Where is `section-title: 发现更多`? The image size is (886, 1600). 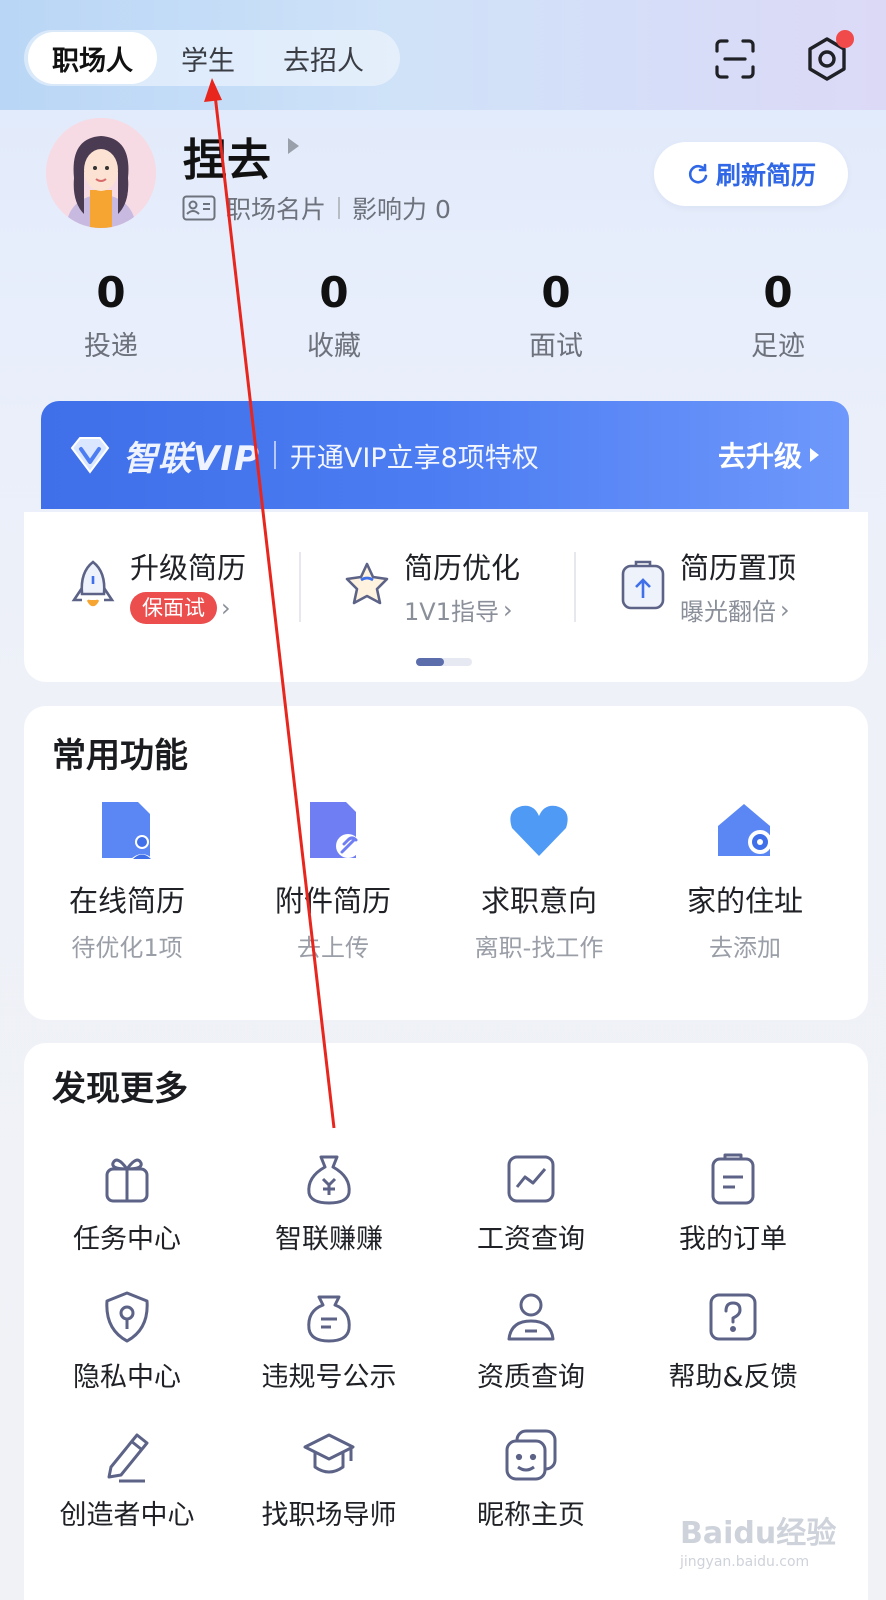 section-title: 发现更多 is located at coordinates (120, 1089).